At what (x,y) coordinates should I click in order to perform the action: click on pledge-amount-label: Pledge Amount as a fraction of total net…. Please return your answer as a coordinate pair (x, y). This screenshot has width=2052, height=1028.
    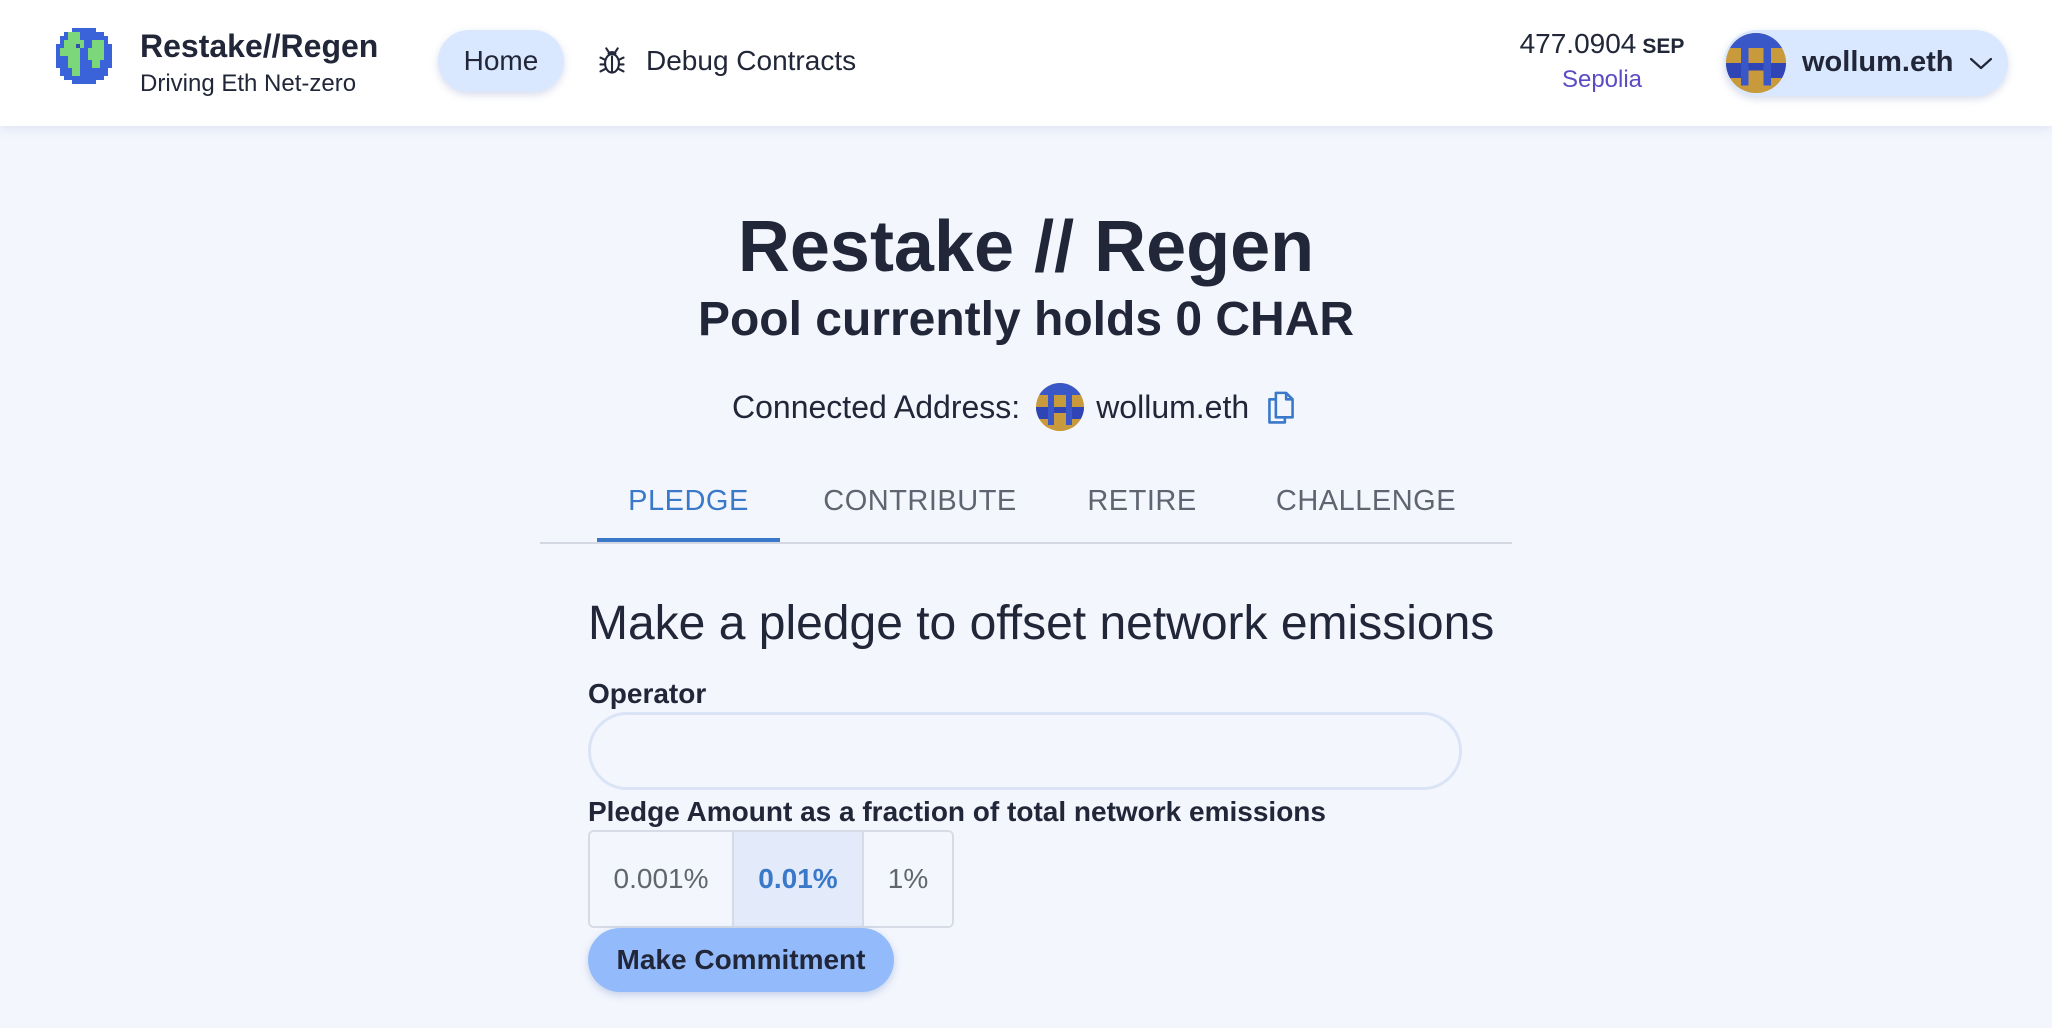
    Looking at the image, I should click on (957, 811).